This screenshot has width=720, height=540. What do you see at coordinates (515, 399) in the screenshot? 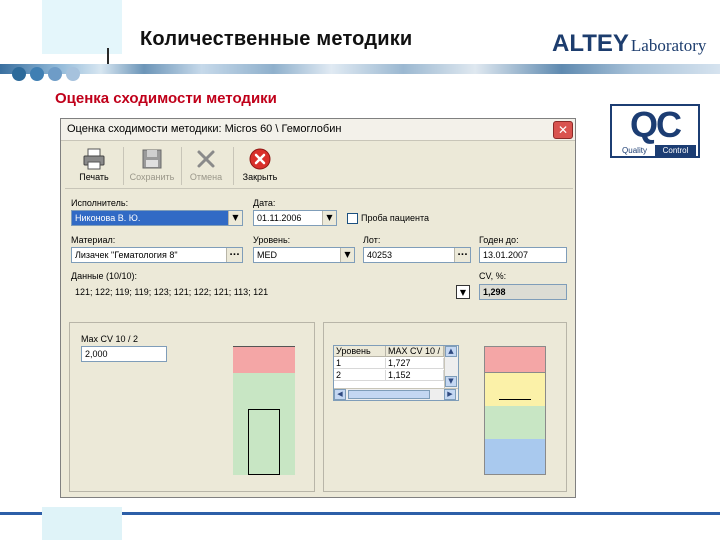
I see `right-bar-limit-marker` at bounding box center [515, 399].